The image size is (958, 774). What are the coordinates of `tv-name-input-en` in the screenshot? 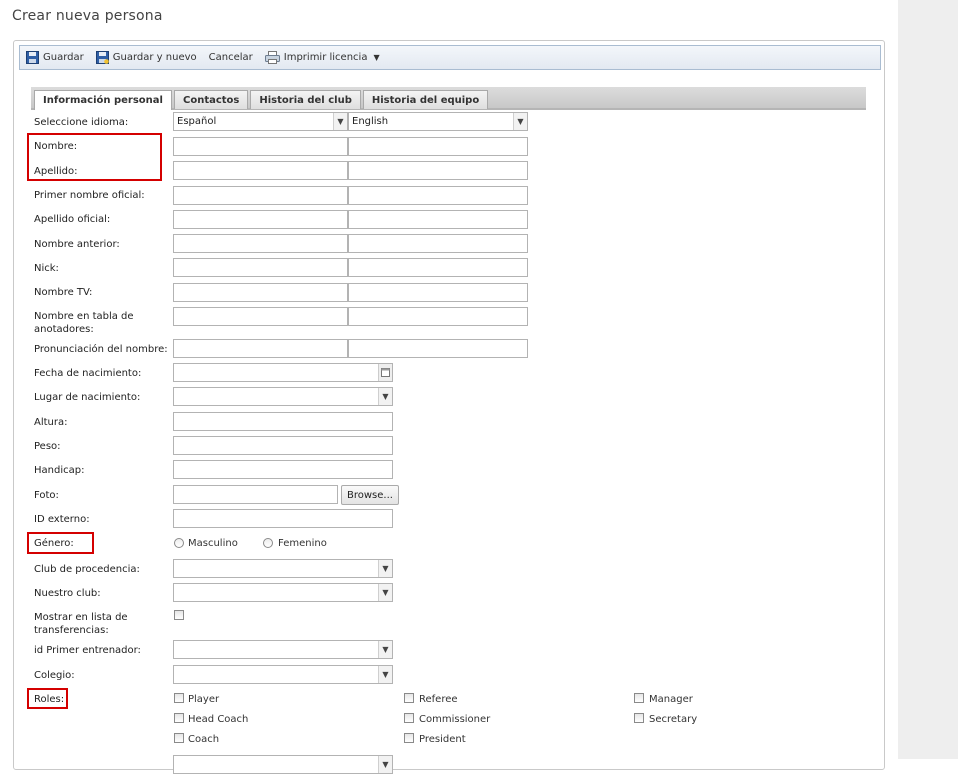 It's located at (438, 292).